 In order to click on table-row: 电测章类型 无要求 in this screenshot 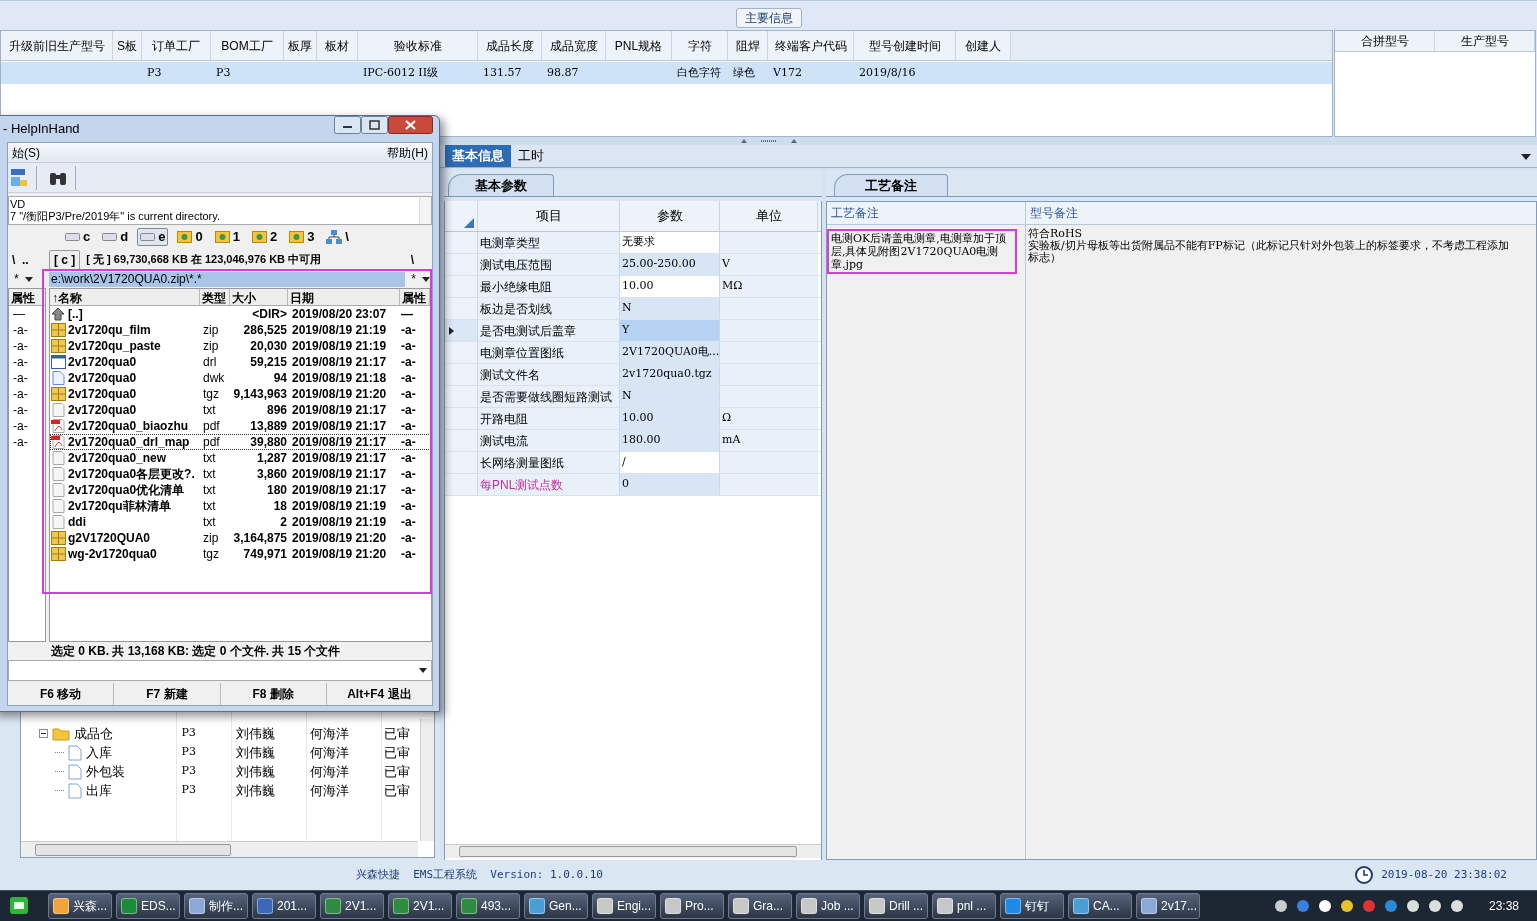, I will do `click(633, 243)`.